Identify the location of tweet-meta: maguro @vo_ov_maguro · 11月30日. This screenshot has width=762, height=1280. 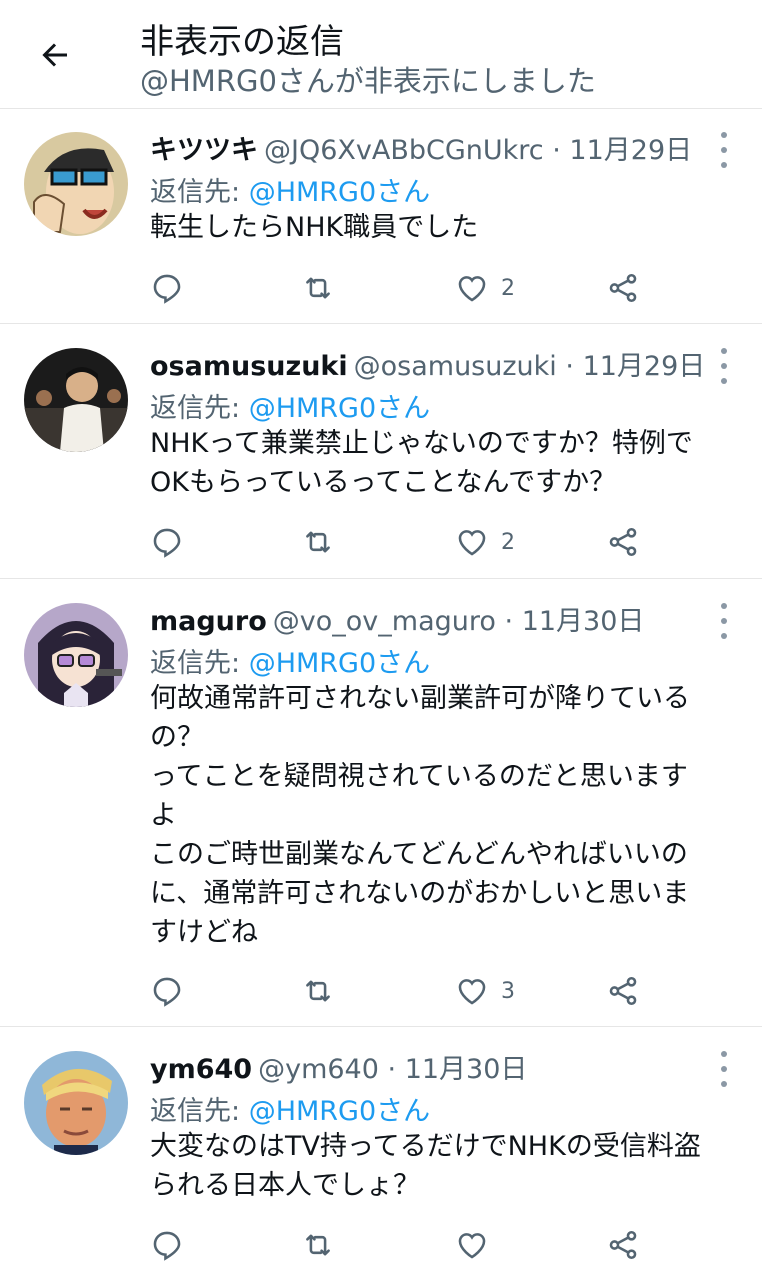
(397, 618).